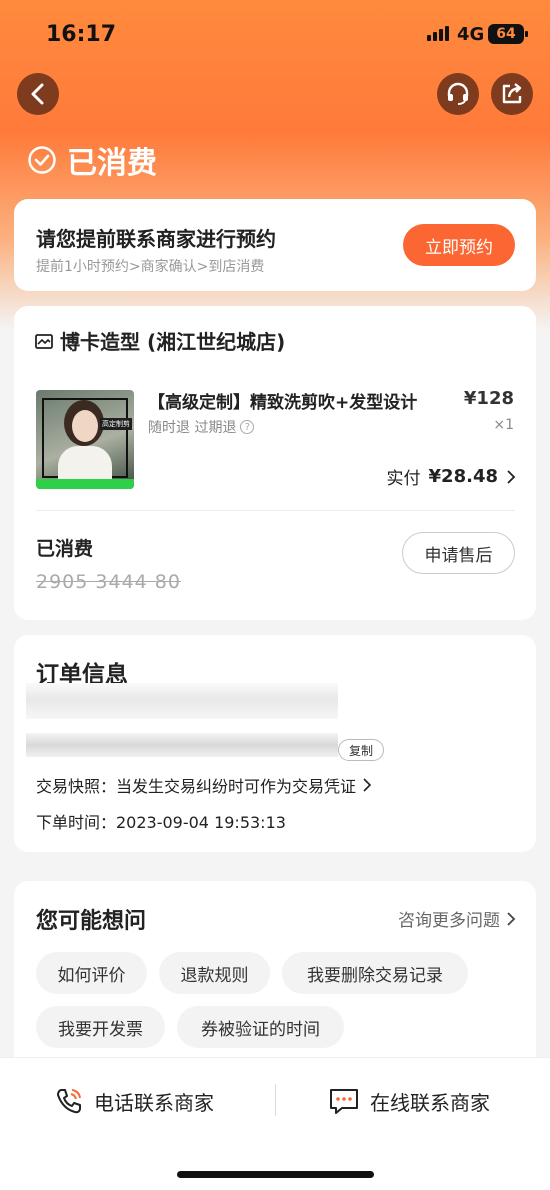 The width and height of the screenshot is (550, 1190). What do you see at coordinates (459, 245) in the screenshot?
I see `book-now-button: 立即预约` at bounding box center [459, 245].